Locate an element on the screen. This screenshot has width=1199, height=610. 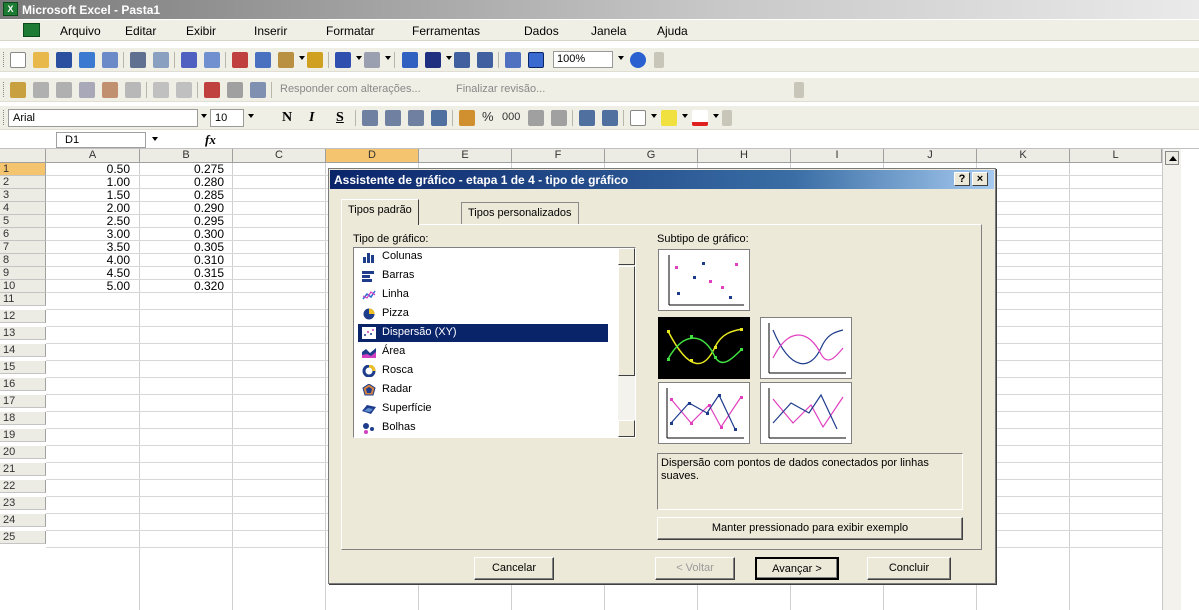
currency-icon is located at coordinates (467, 118).